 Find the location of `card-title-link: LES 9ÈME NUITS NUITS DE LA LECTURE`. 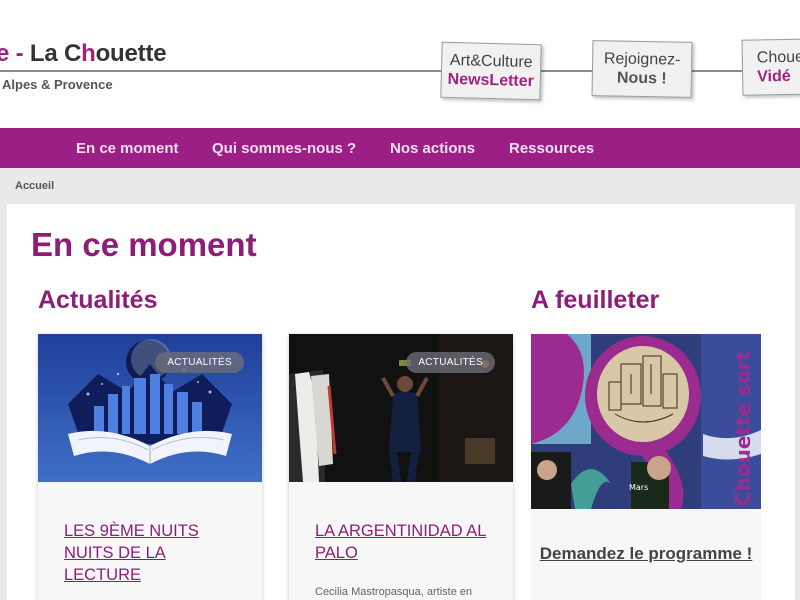

card-title-link: LES 9ÈME NUITS NUITS DE LA LECTURE is located at coordinates (154, 553).